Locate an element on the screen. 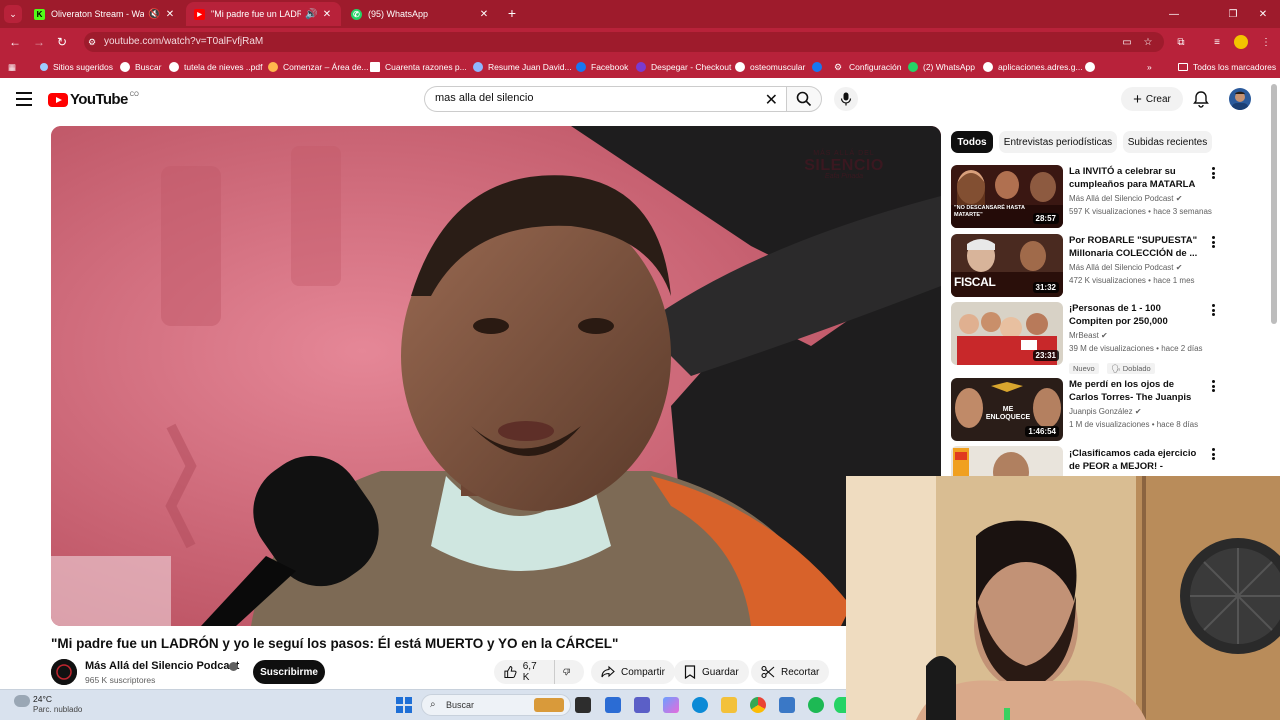 The height and width of the screenshot is (720, 1280). cast-icon: ▭ is located at coordinates (1127, 42).